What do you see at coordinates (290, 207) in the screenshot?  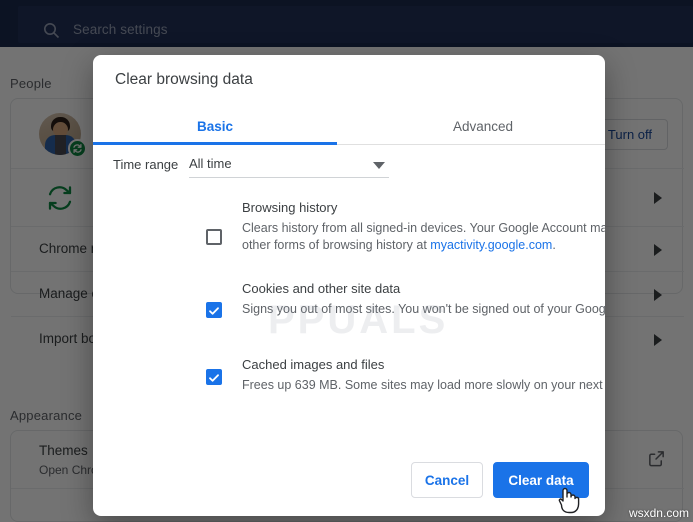 I see `option-browsing-history-label: Browsing history` at bounding box center [290, 207].